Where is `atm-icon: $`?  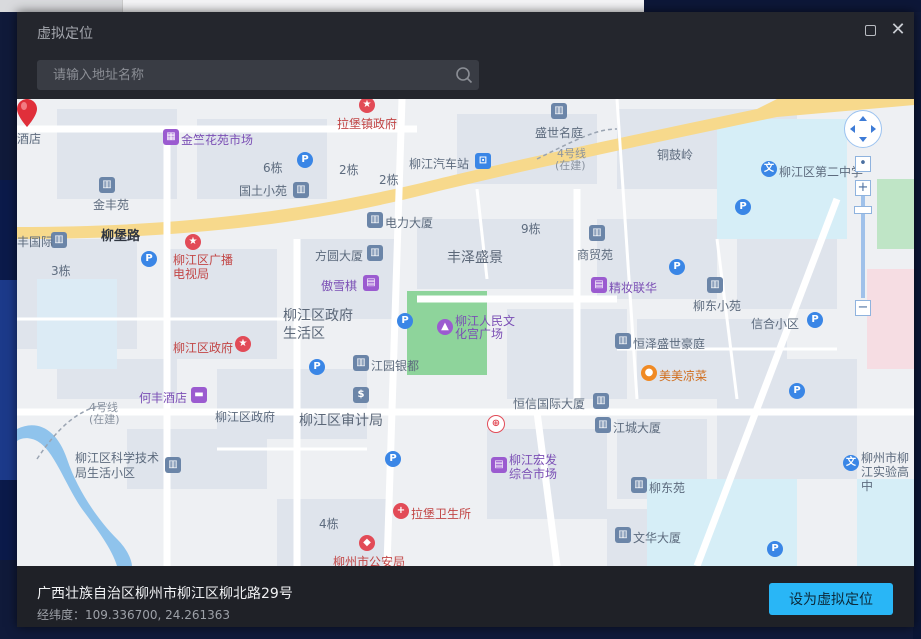
atm-icon: $ is located at coordinates (361, 395).